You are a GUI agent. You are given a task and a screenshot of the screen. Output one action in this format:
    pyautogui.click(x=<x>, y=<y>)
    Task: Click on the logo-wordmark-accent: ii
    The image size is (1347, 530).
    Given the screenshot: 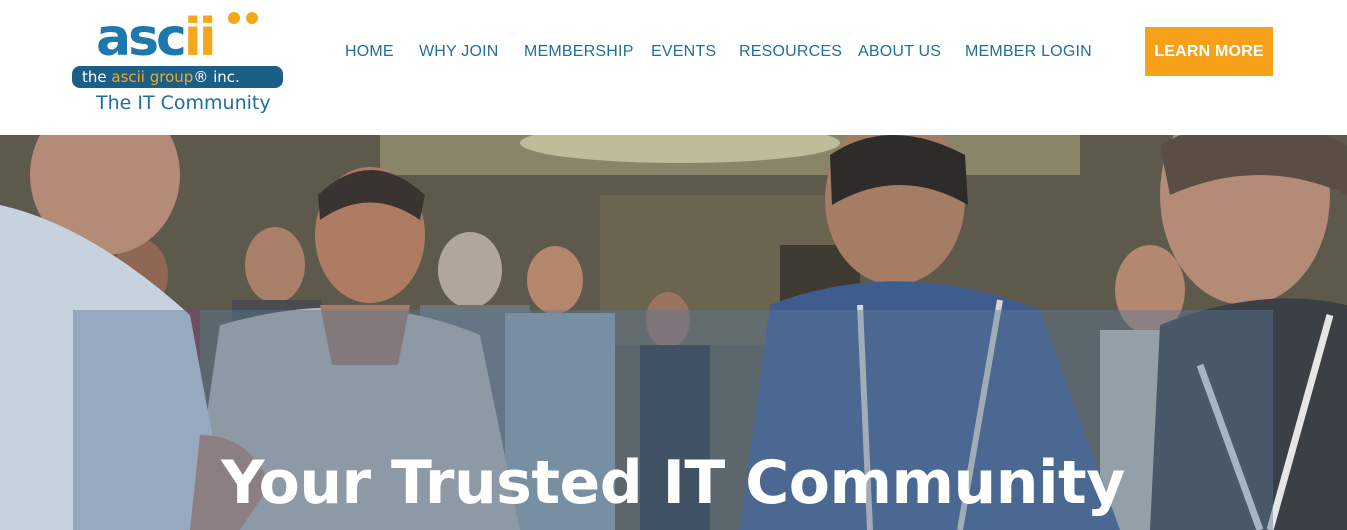 What is the action you would take?
    pyautogui.click(x=200, y=38)
    